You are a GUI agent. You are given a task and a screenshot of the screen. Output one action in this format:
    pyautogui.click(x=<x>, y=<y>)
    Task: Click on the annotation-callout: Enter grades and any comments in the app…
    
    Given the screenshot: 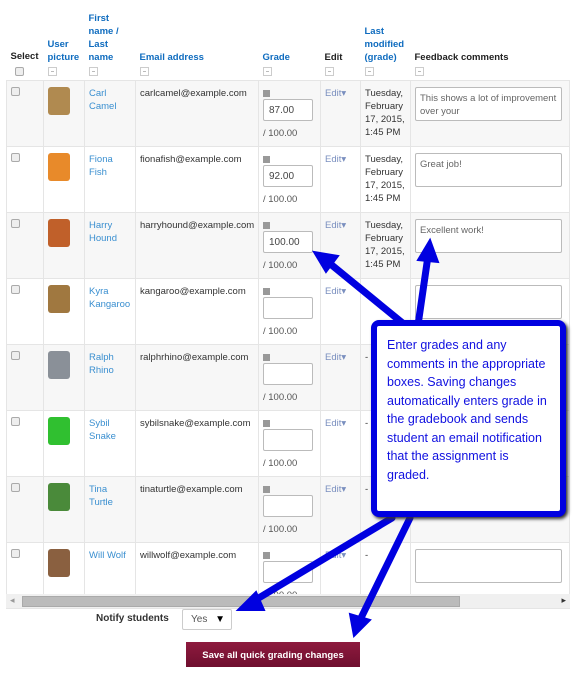 What is the action you would take?
    pyautogui.click(x=468, y=418)
    